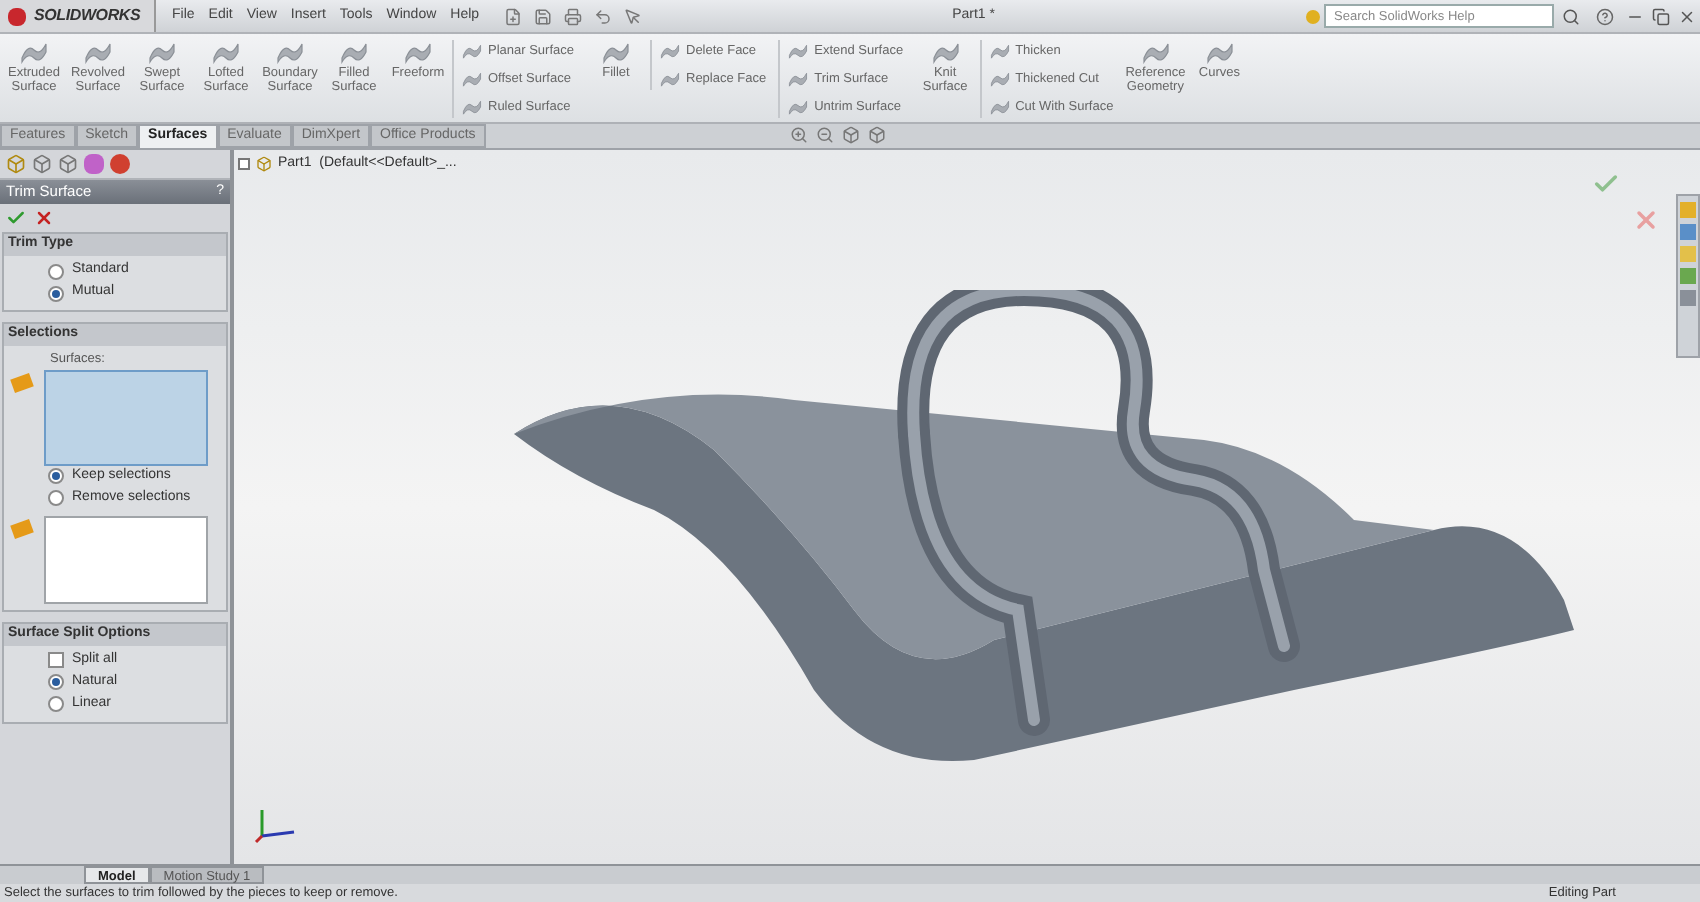 The width and height of the screenshot is (1700, 902). I want to click on help-icon, so click(1605, 16).